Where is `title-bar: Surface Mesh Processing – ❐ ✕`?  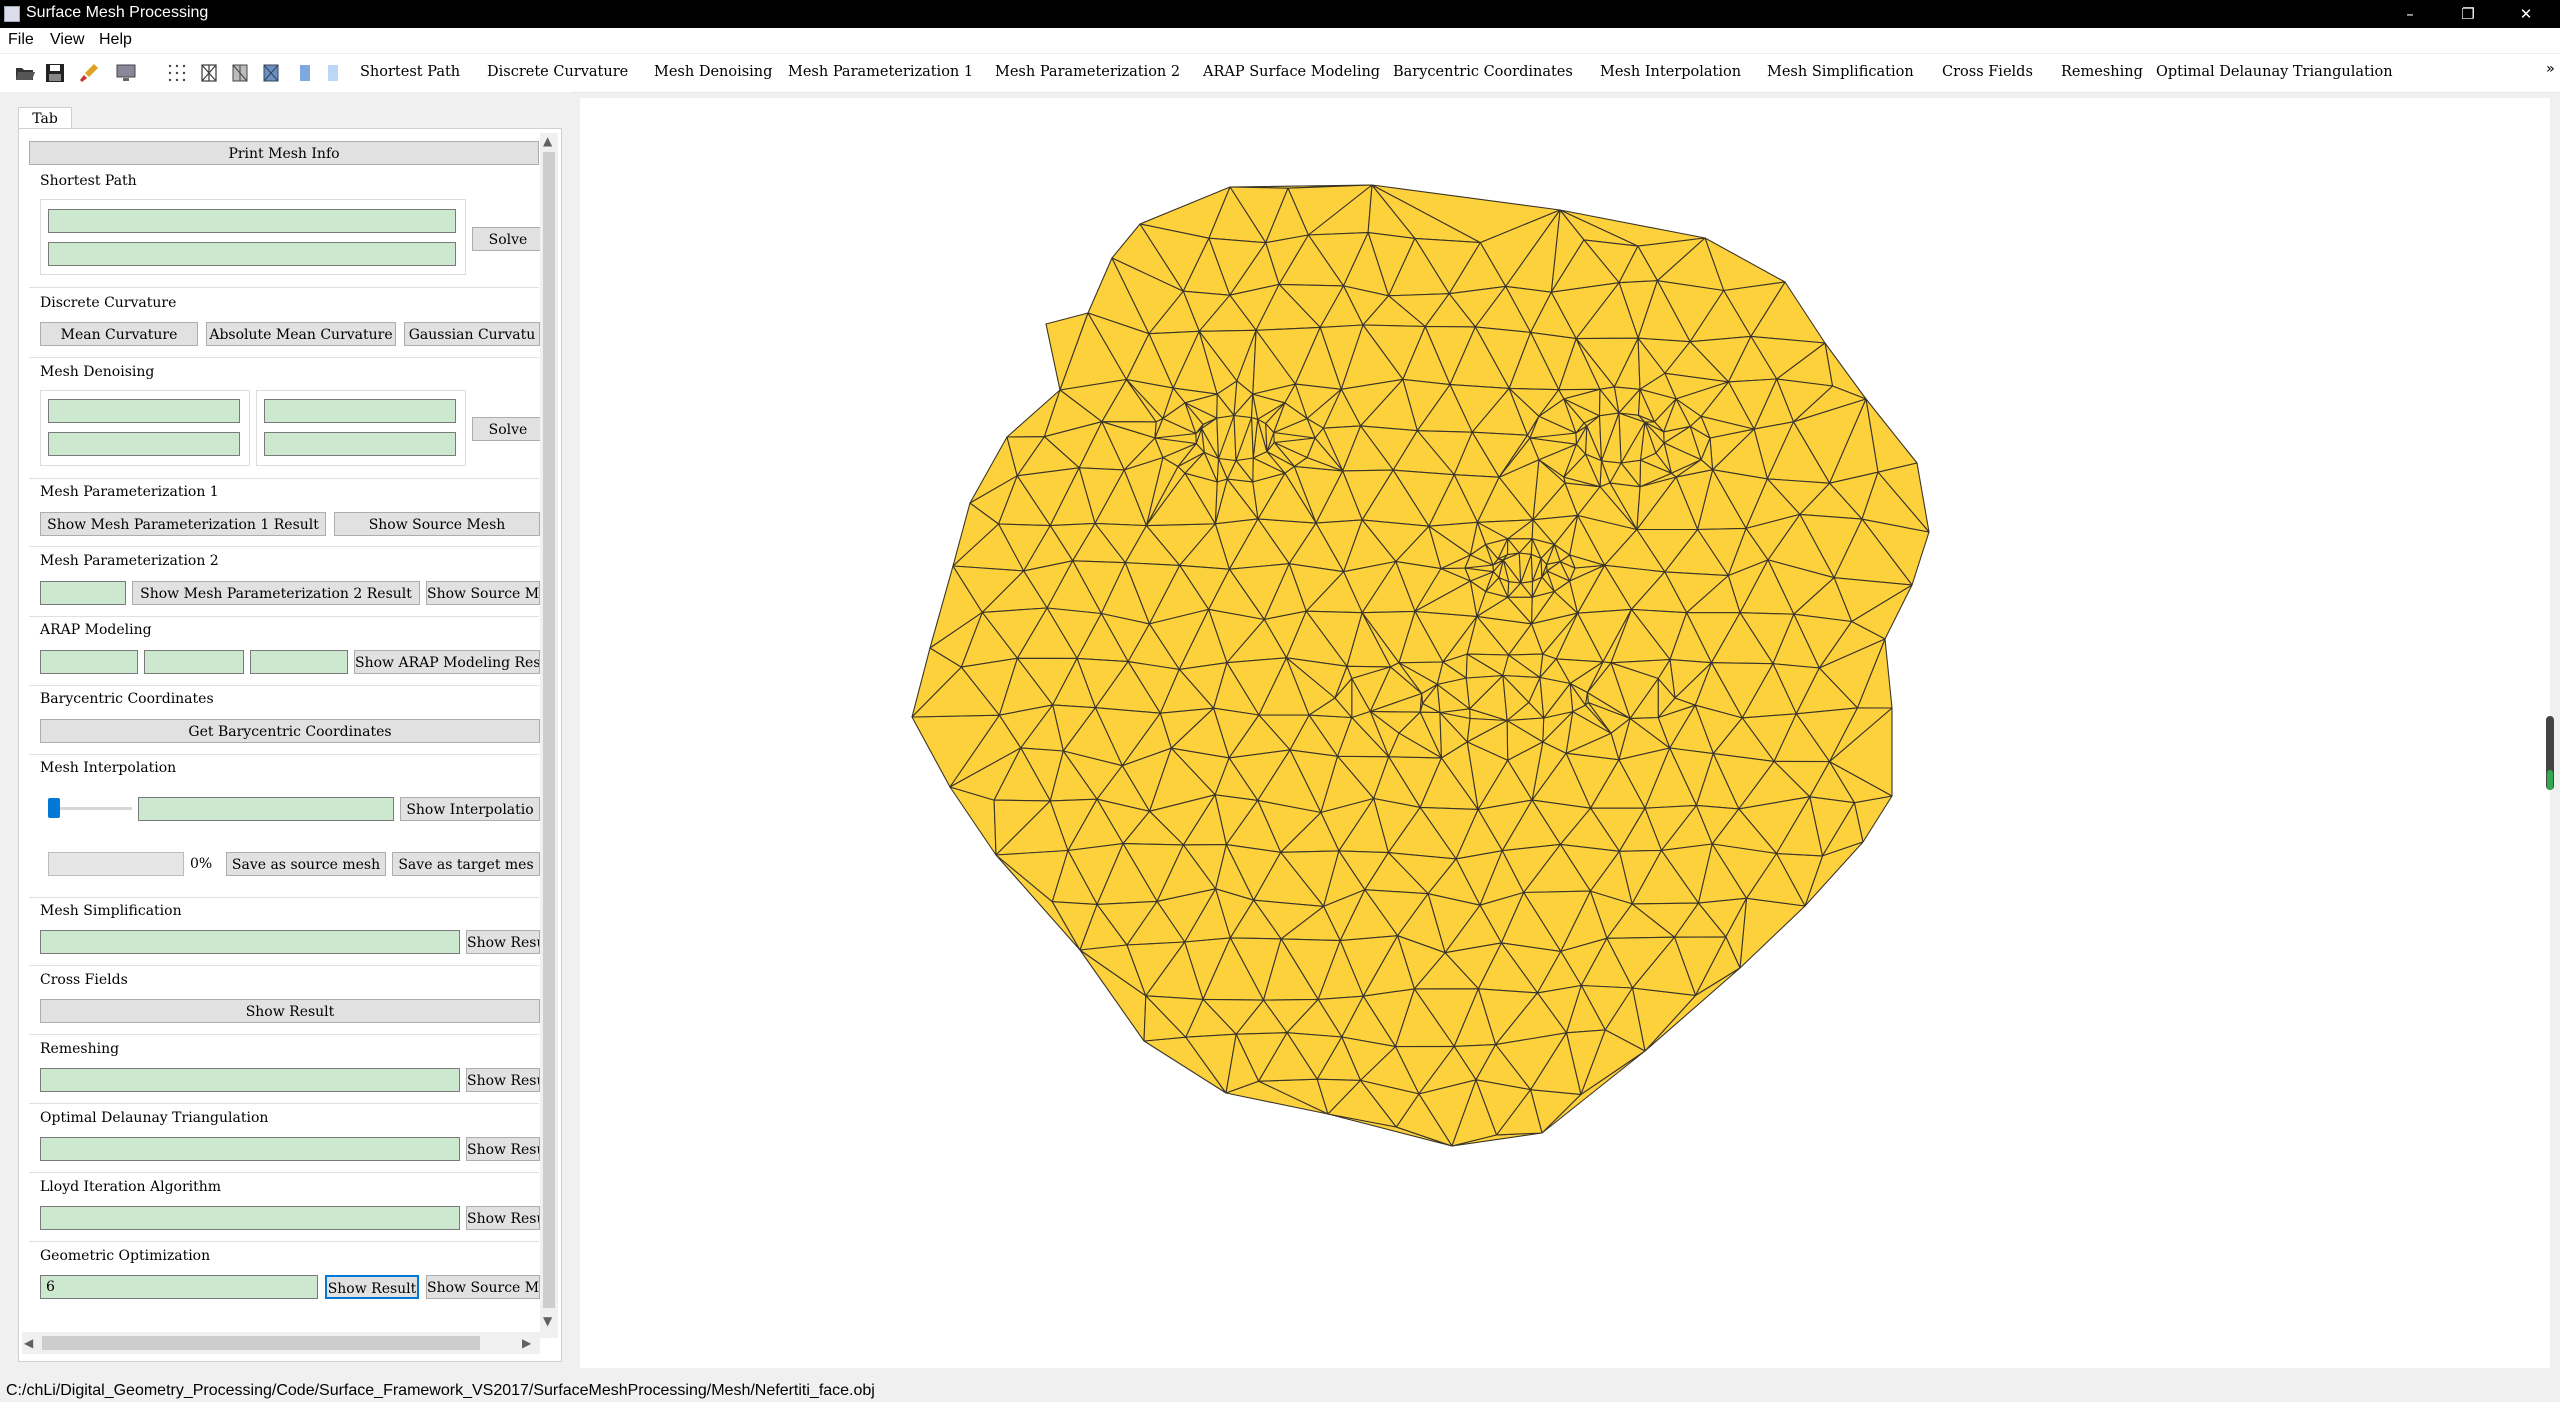
title-bar: Surface Mesh Processing – ❐ ✕ is located at coordinates (1280, 14).